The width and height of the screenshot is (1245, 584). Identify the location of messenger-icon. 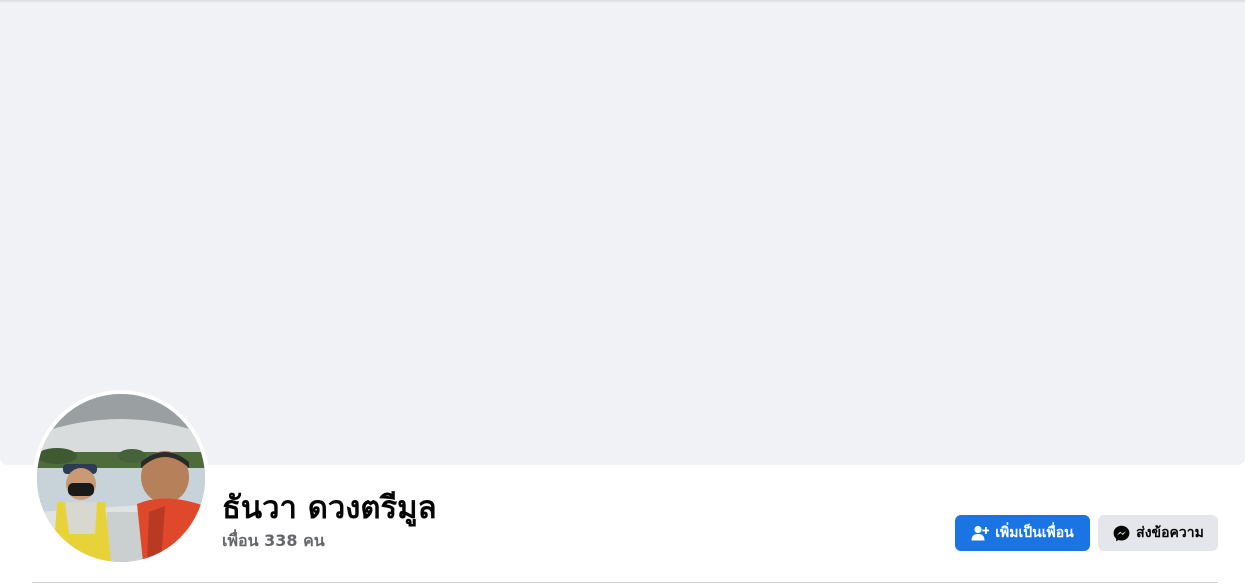
(1121, 533).